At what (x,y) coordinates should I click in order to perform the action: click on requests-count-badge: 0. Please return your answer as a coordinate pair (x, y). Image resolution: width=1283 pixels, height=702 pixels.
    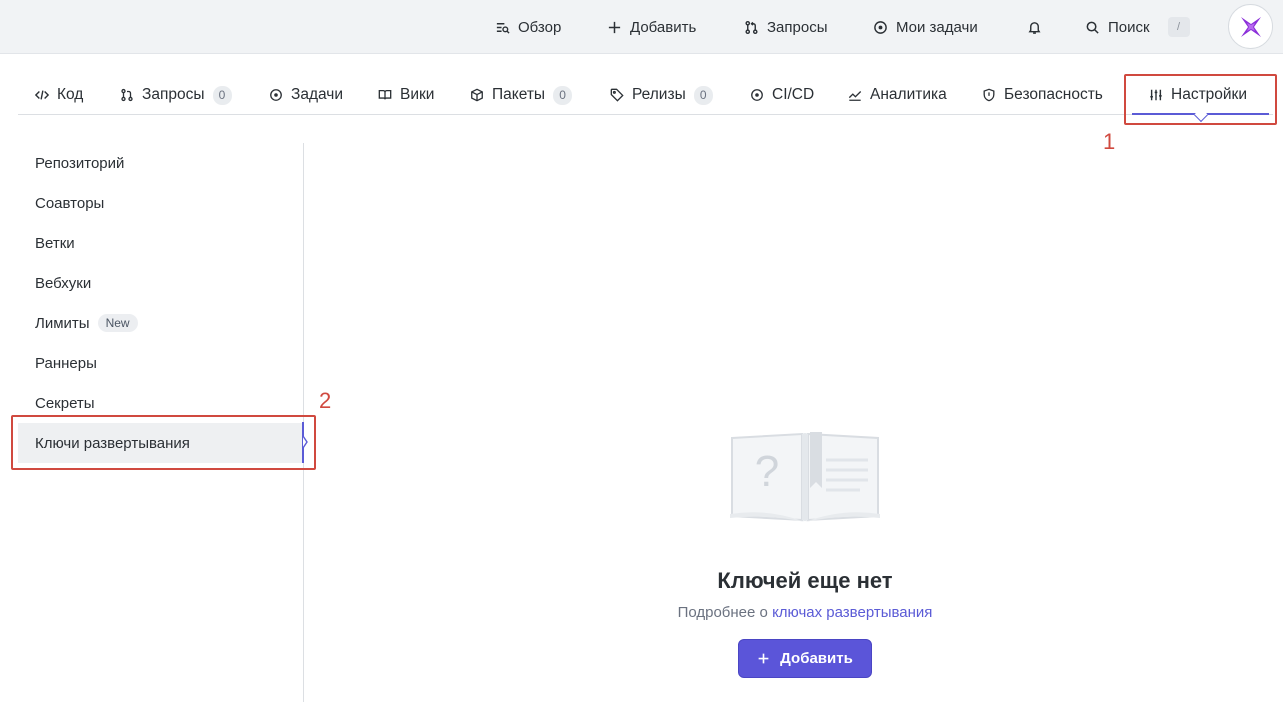
    Looking at the image, I should click on (222, 95).